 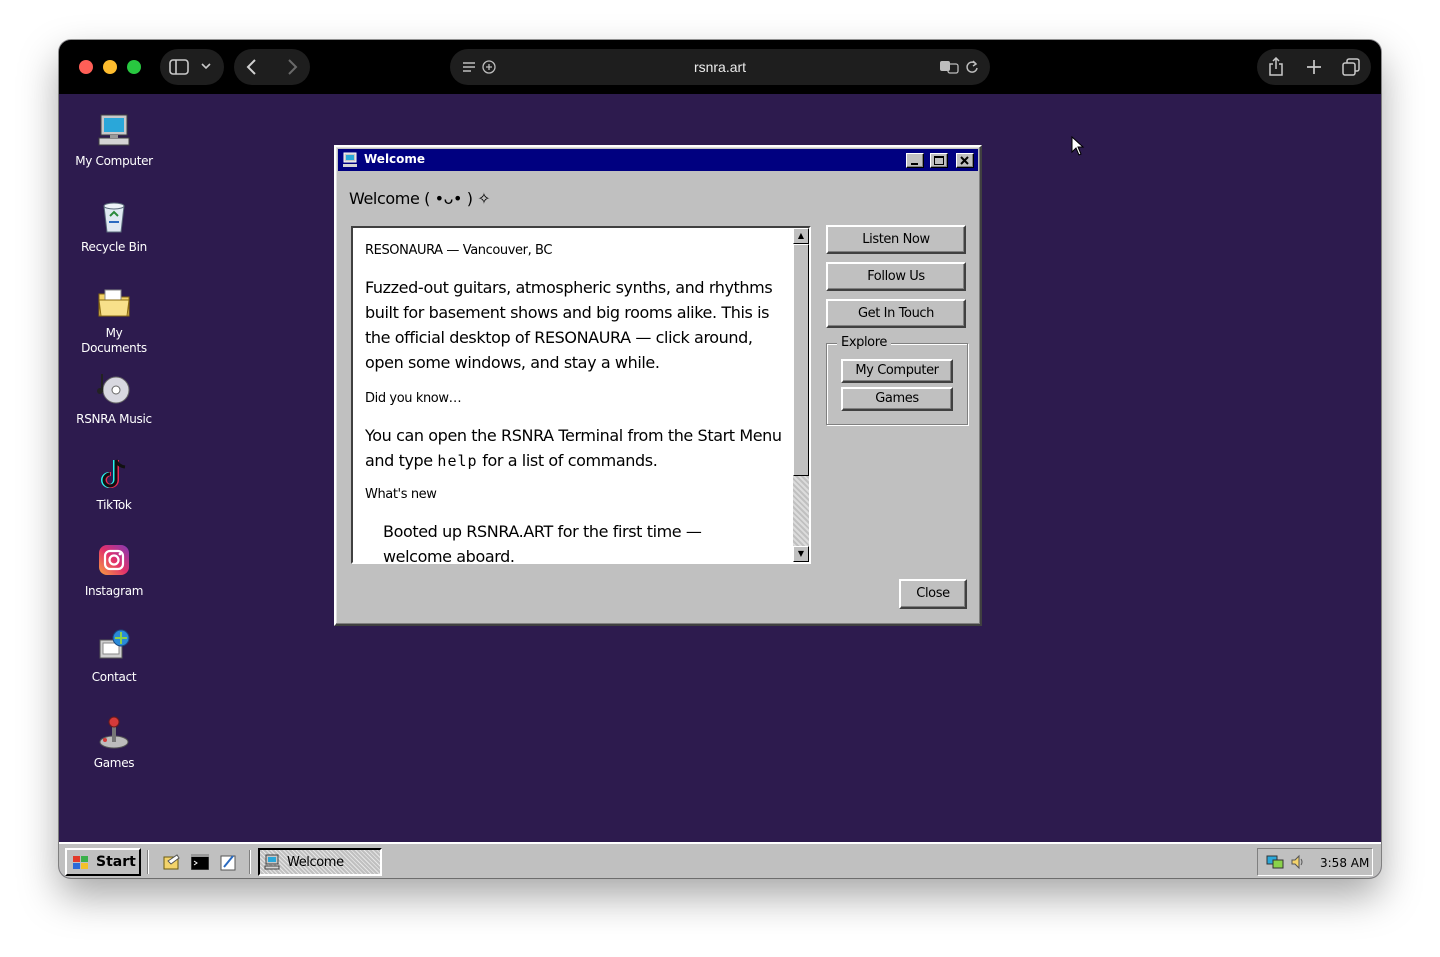 What do you see at coordinates (1345, 863) in the screenshot?
I see `clock: 3:58 AM` at bounding box center [1345, 863].